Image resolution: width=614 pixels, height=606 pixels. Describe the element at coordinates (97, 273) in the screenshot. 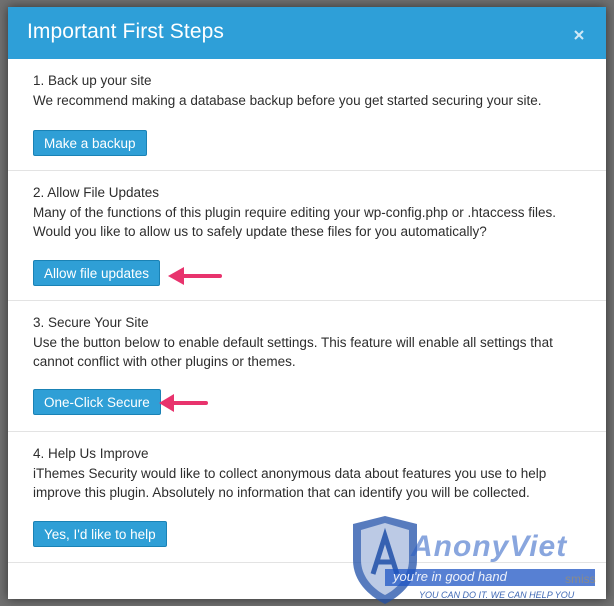

I see `allow-file-updates-button: Allow file updates` at that location.